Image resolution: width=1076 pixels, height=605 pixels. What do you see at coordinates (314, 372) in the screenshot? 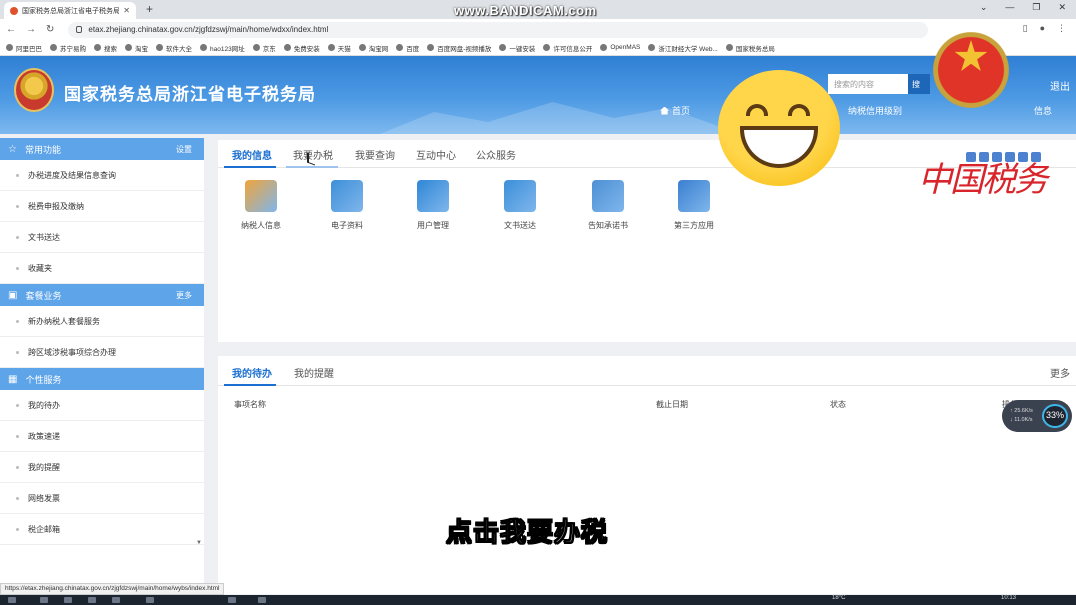
I see `todo-tab-1: 我的提醒` at bounding box center [314, 372].